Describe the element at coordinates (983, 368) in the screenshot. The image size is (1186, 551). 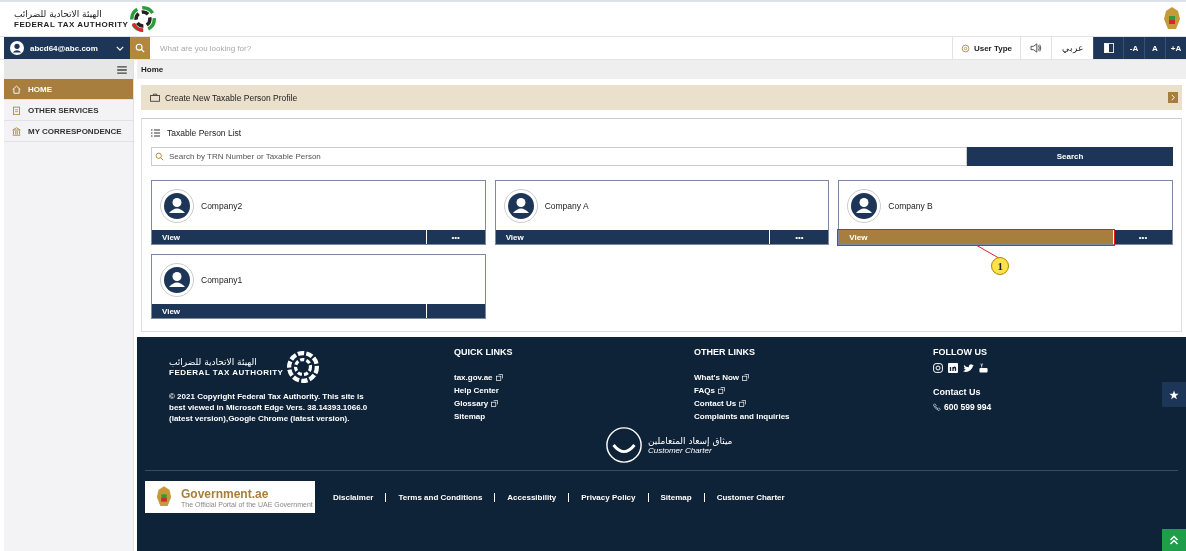
I see `youtube-icon` at that location.